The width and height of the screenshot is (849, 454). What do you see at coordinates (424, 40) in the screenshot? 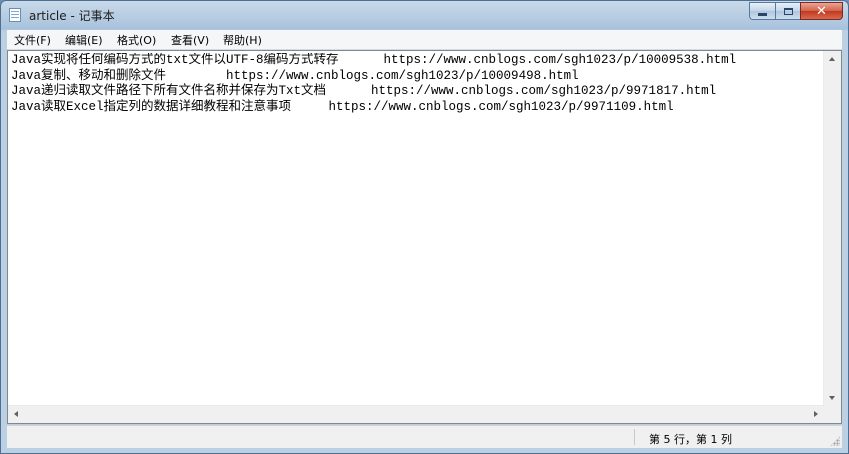
I see `menu-bar: 文件(F) 编辑(E) 格式(O) 查看(V) 帮助(H)` at bounding box center [424, 40].